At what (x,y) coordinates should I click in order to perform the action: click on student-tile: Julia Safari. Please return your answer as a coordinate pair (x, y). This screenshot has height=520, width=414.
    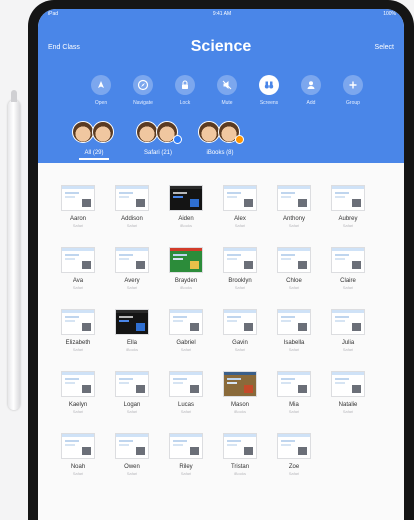
    Looking at the image, I should click on (348, 340).